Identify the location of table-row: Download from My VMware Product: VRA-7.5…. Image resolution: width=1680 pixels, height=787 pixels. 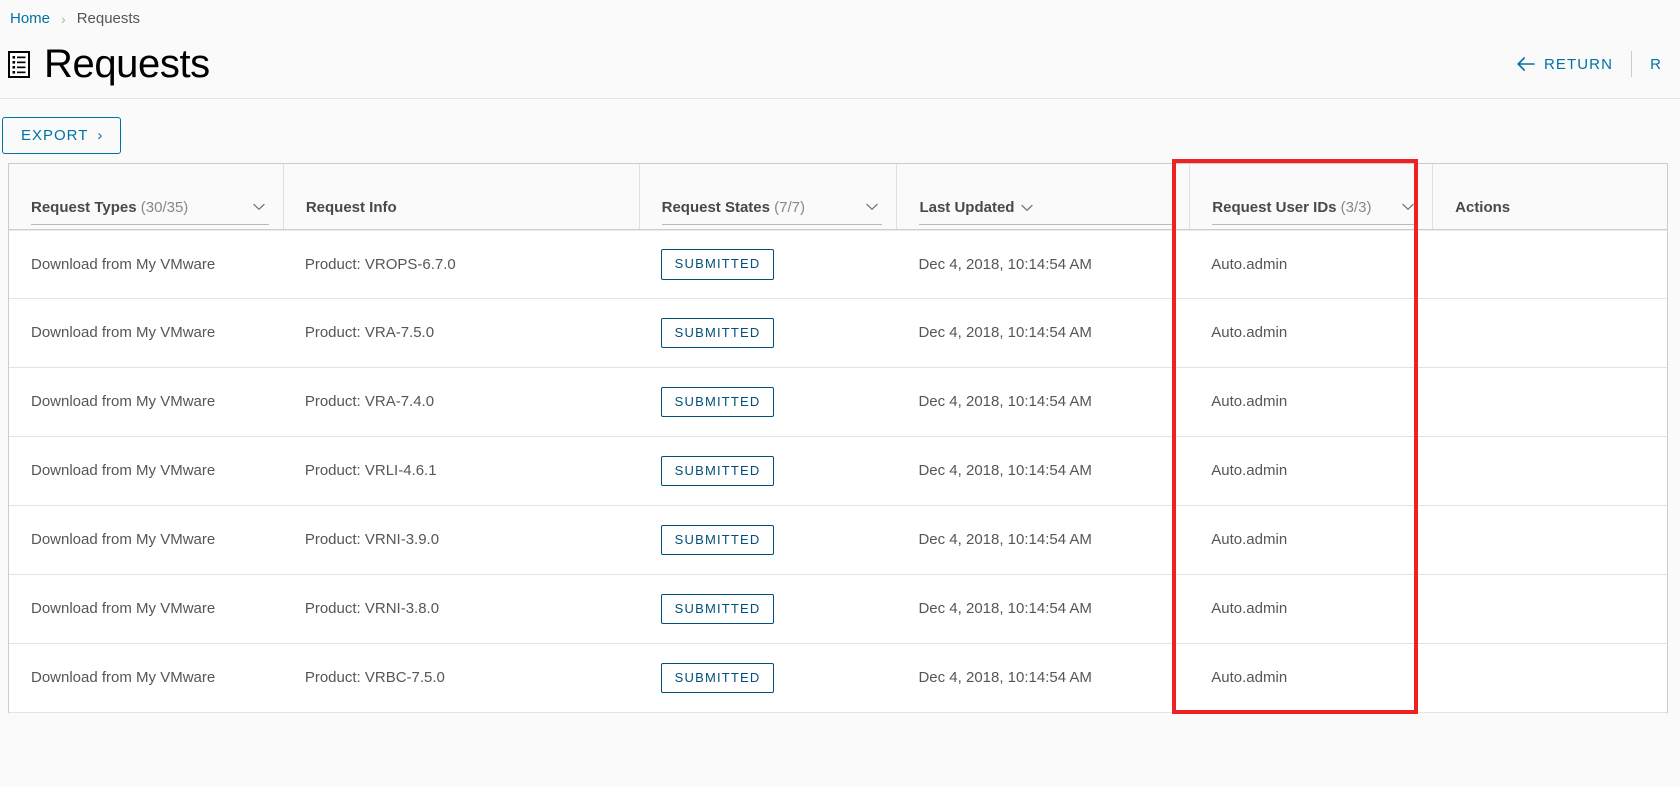
(838, 333).